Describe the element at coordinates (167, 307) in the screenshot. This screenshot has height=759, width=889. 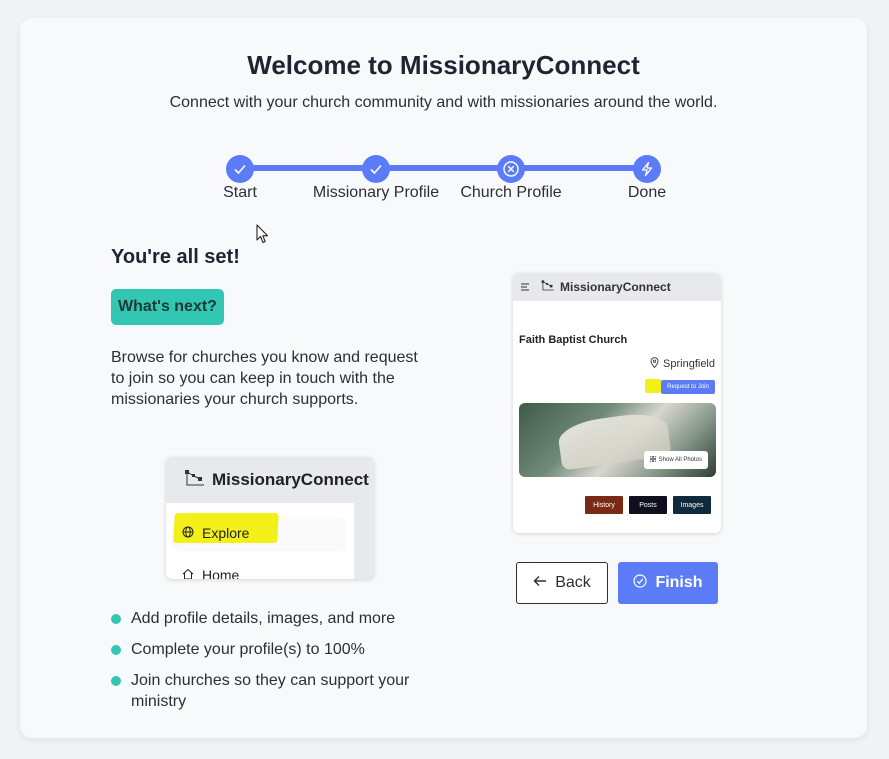
I see `whats-next-badge: What's next?` at that location.